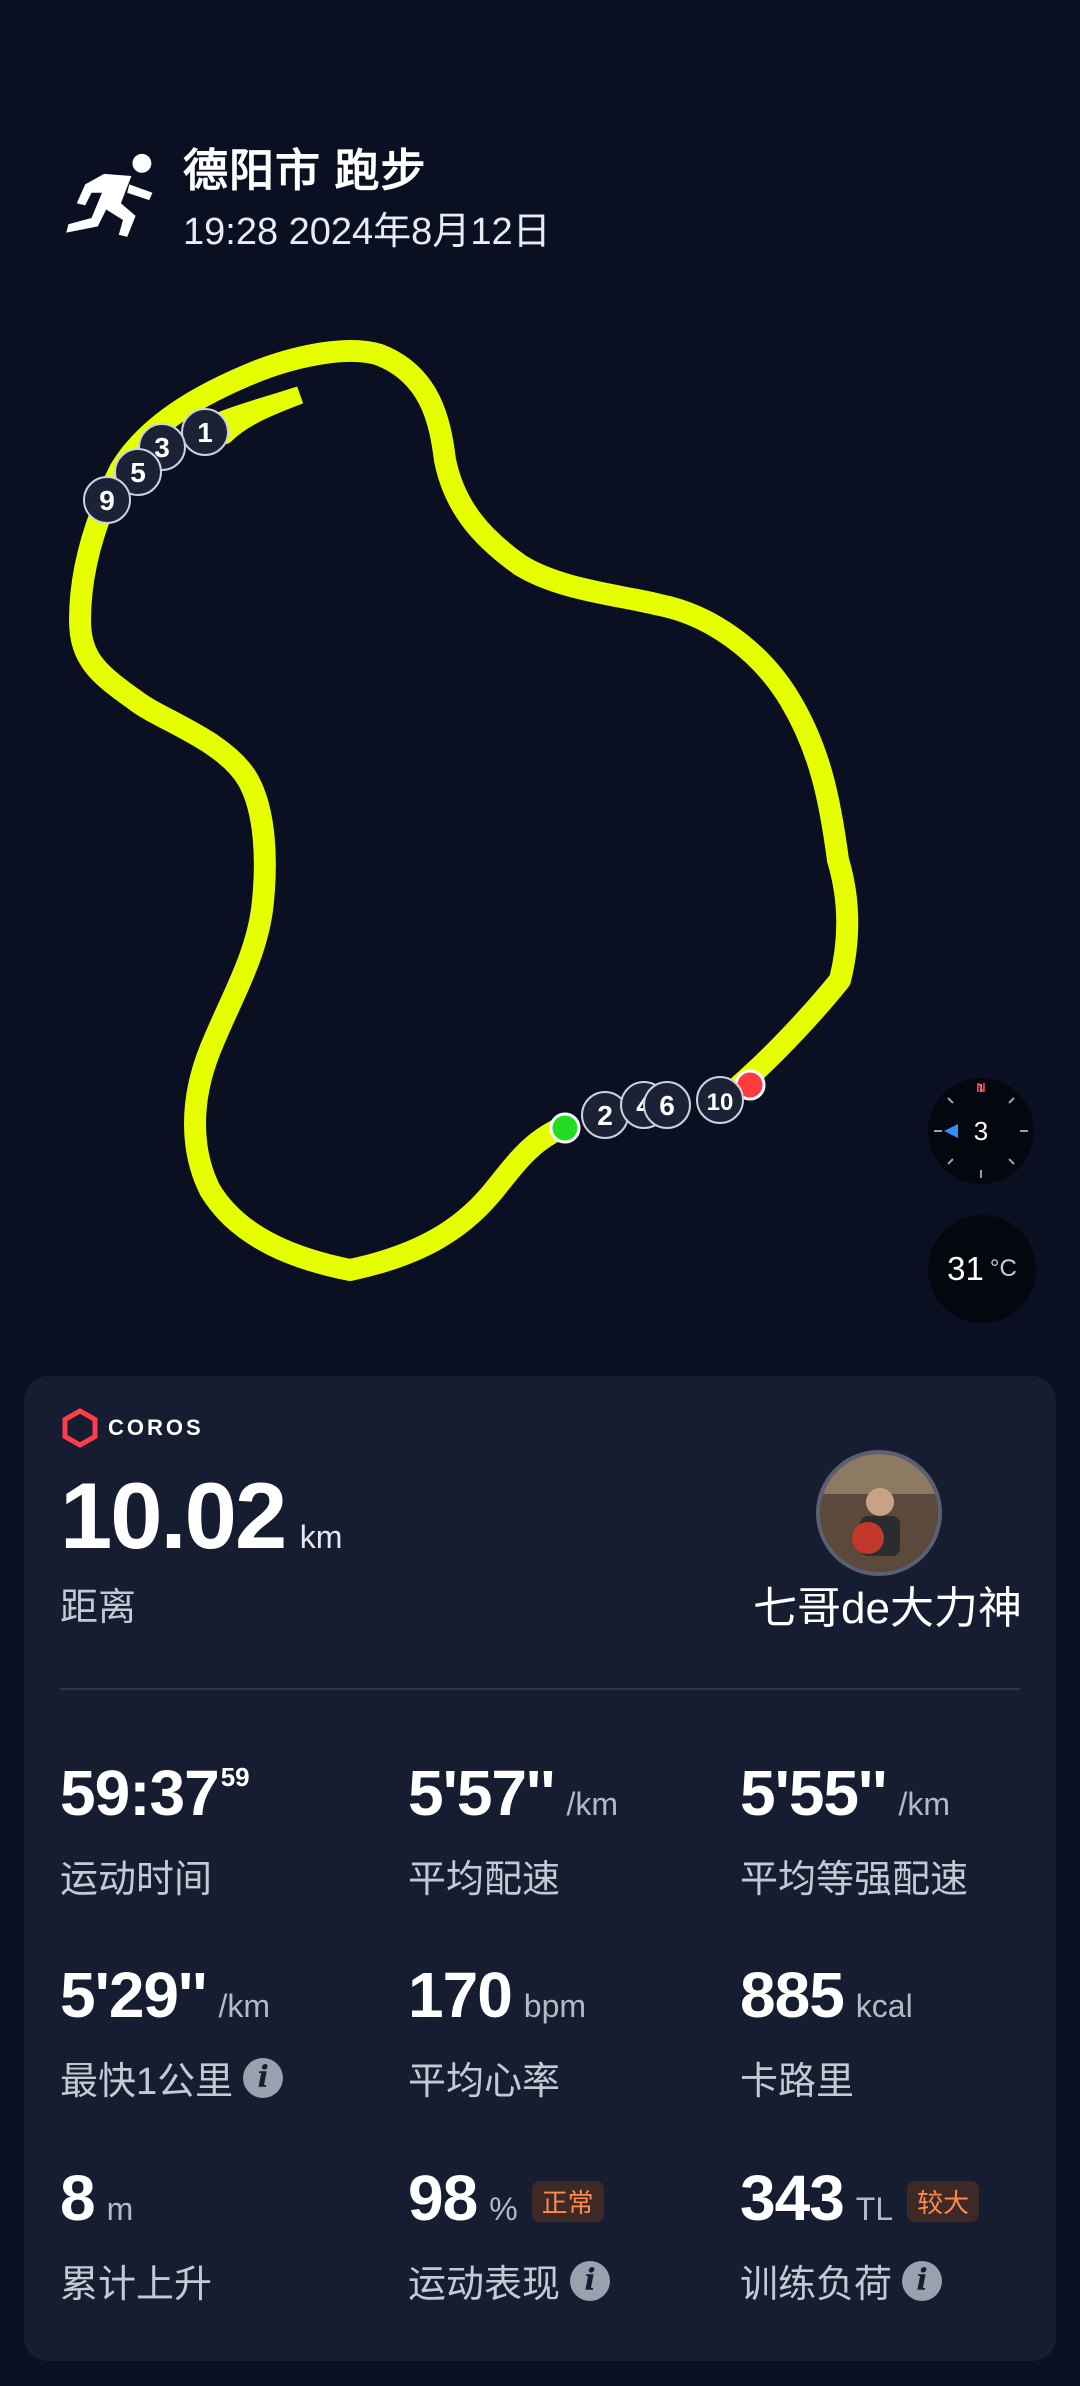 The width and height of the screenshot is (1080, 2386). I want to click on distance-unit: km, so click(321, 1537).